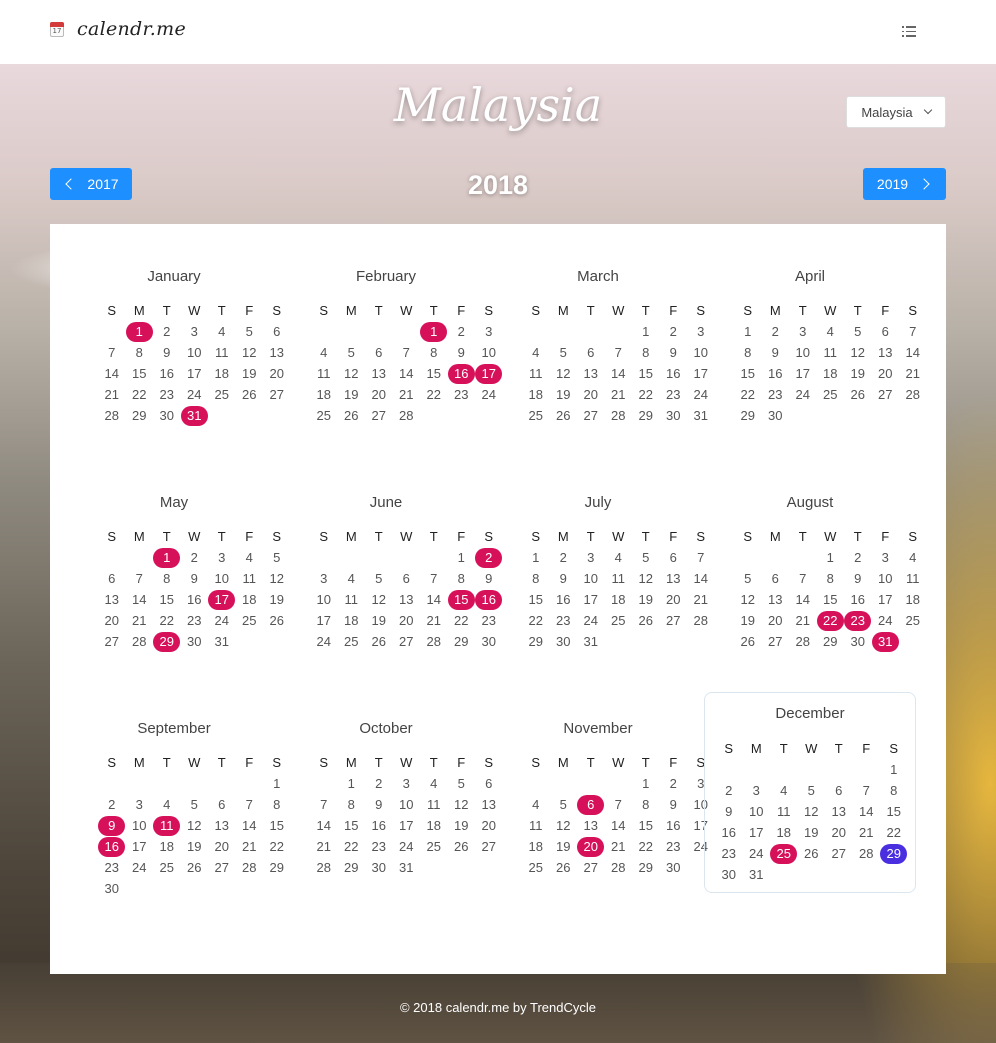 The height and width of the screenshot is (1043, 996). What do you see at coordinates (896, 112) in the screenshot?
I see `country-select: Malaysia` at bounding box center [896, 112].